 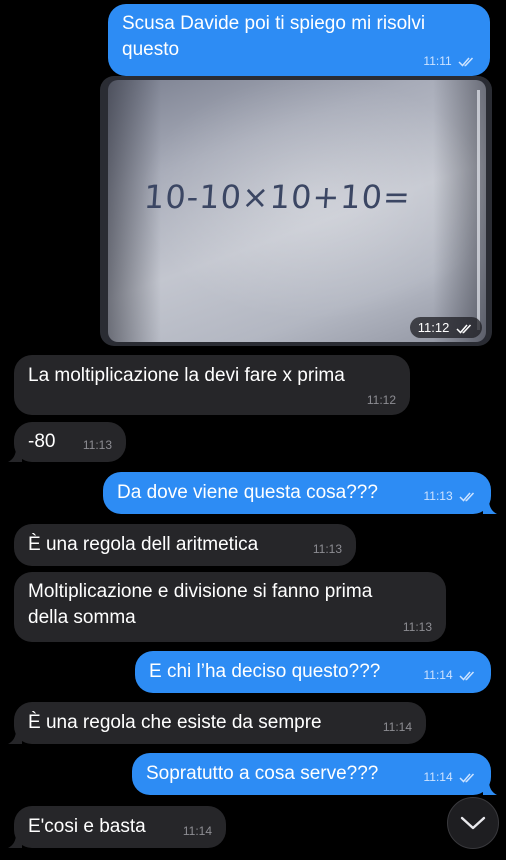 What do you see at coordinates (175, 722) in the screenshot?
I see `message-text: È una regola che esiste da sempre` at bounding box center [175, 722].